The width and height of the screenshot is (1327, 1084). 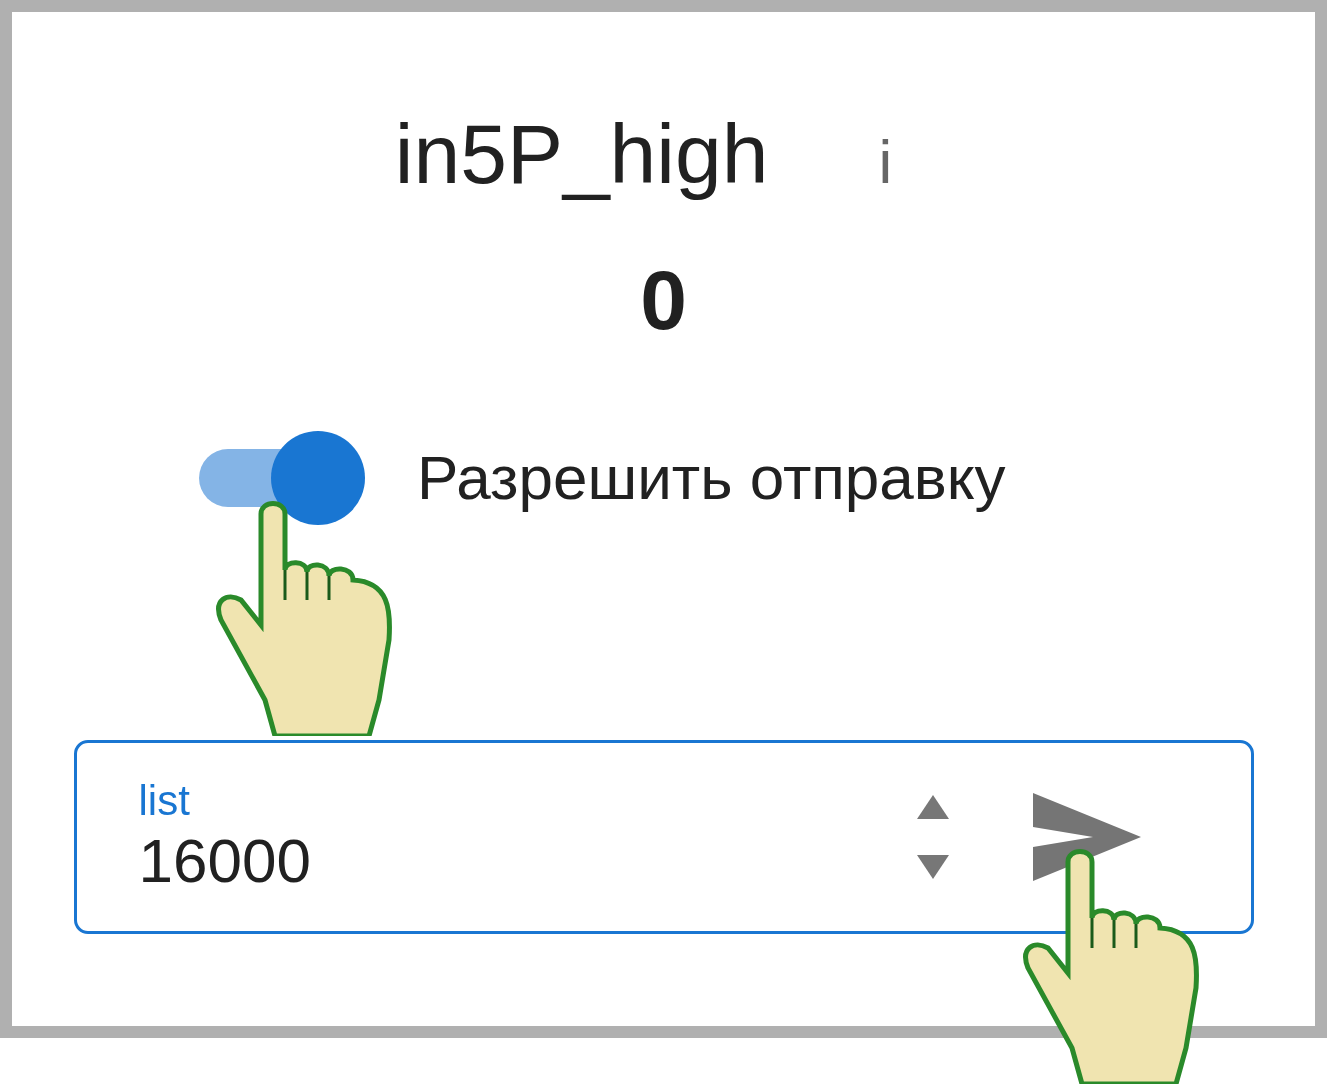 What do you see at coordinates (885, 161) in the screenshot?
I see `info-icon: i` at bounding box center [885, 161].